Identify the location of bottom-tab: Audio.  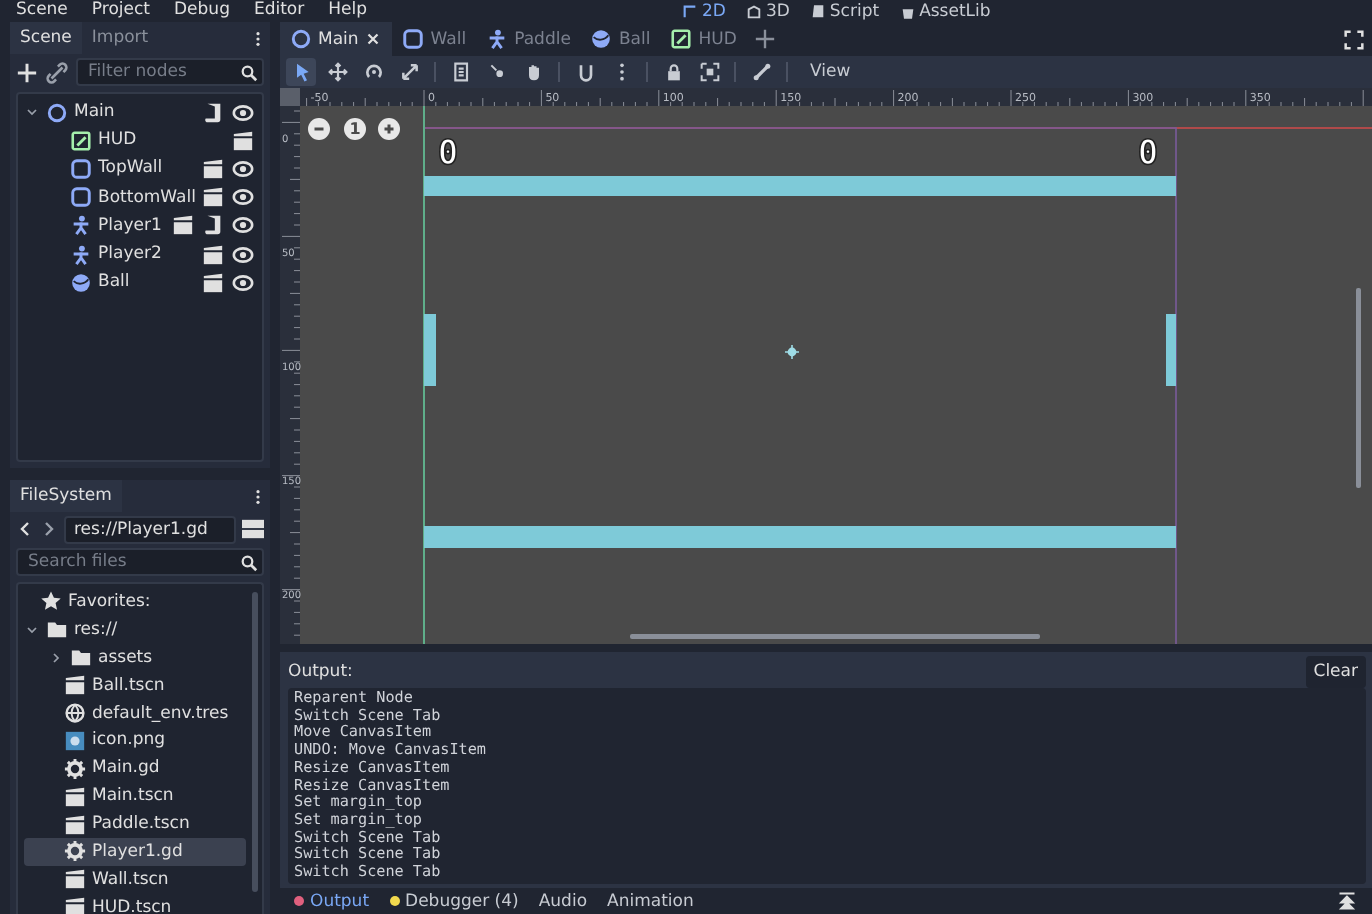
(563, 901).